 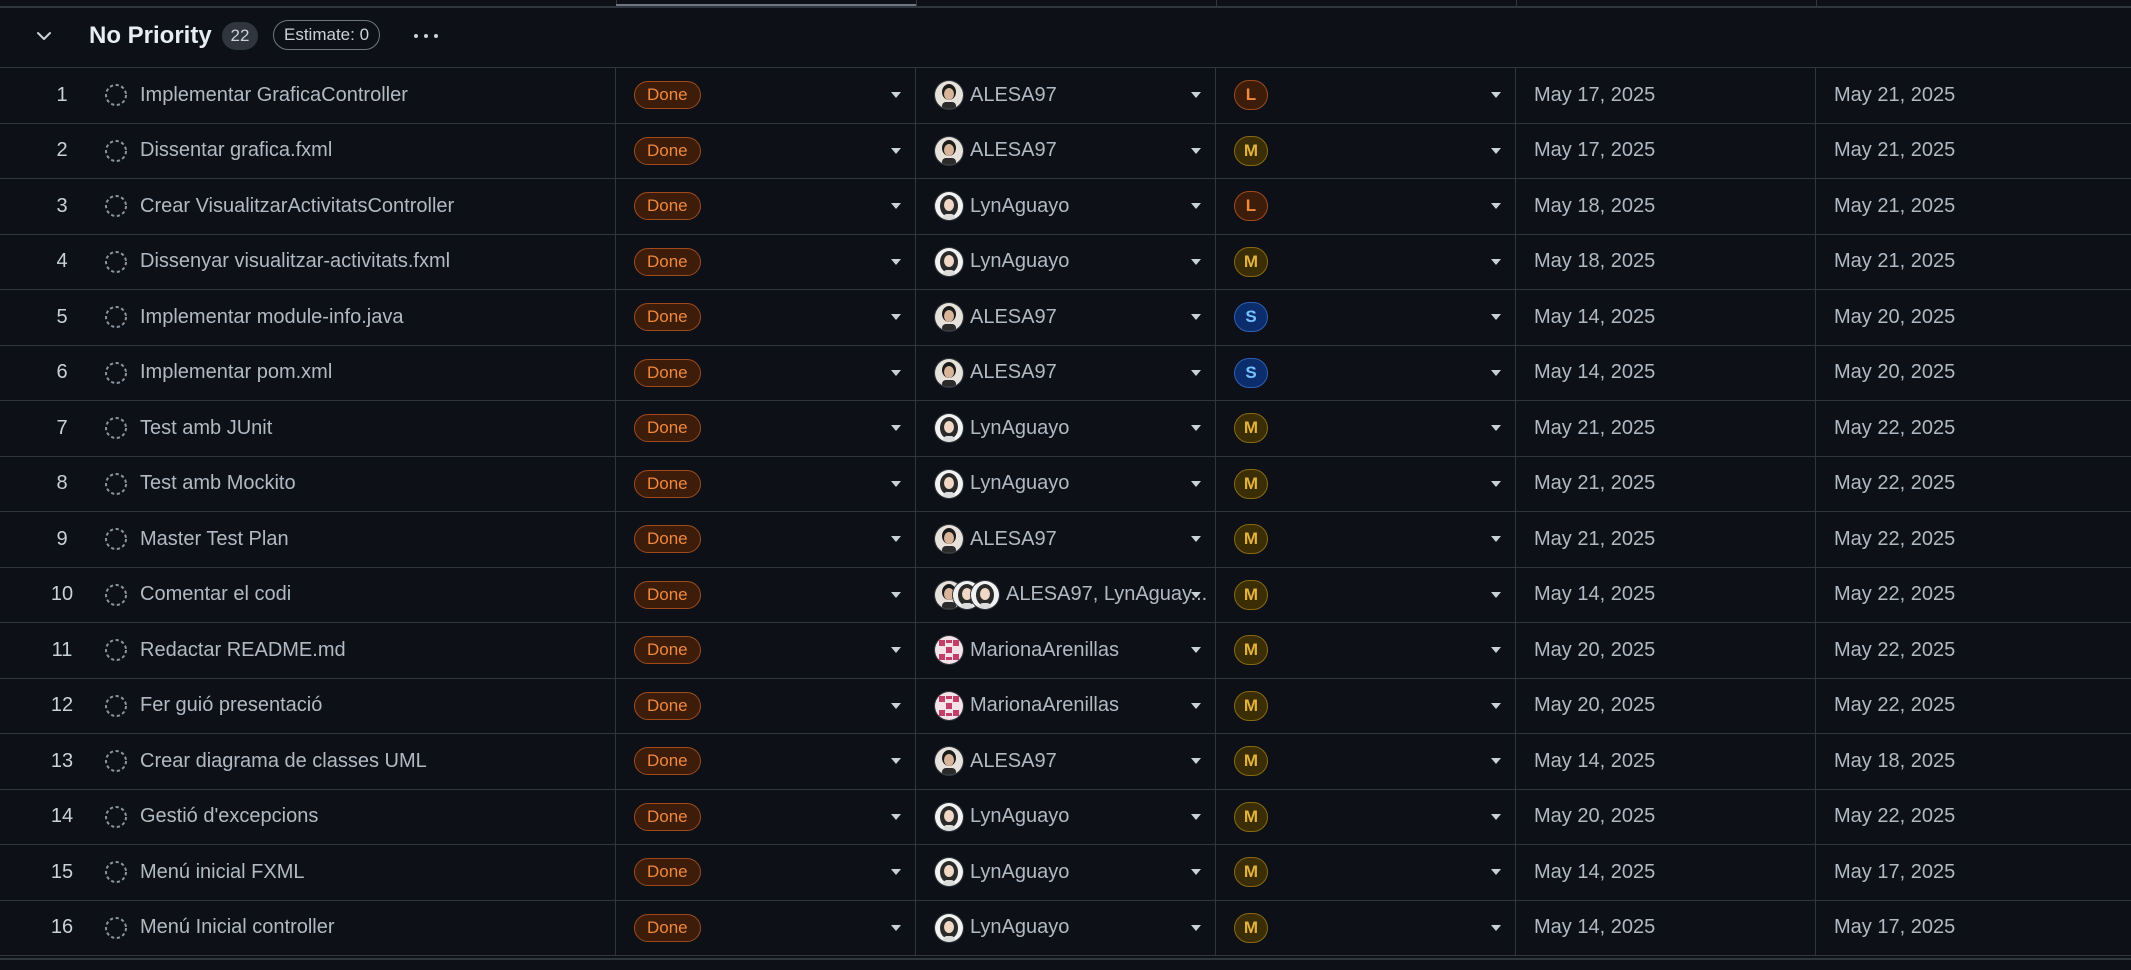 I want to click on item-title: Dissentar grafica.fxml, so click(x=236, y=150).